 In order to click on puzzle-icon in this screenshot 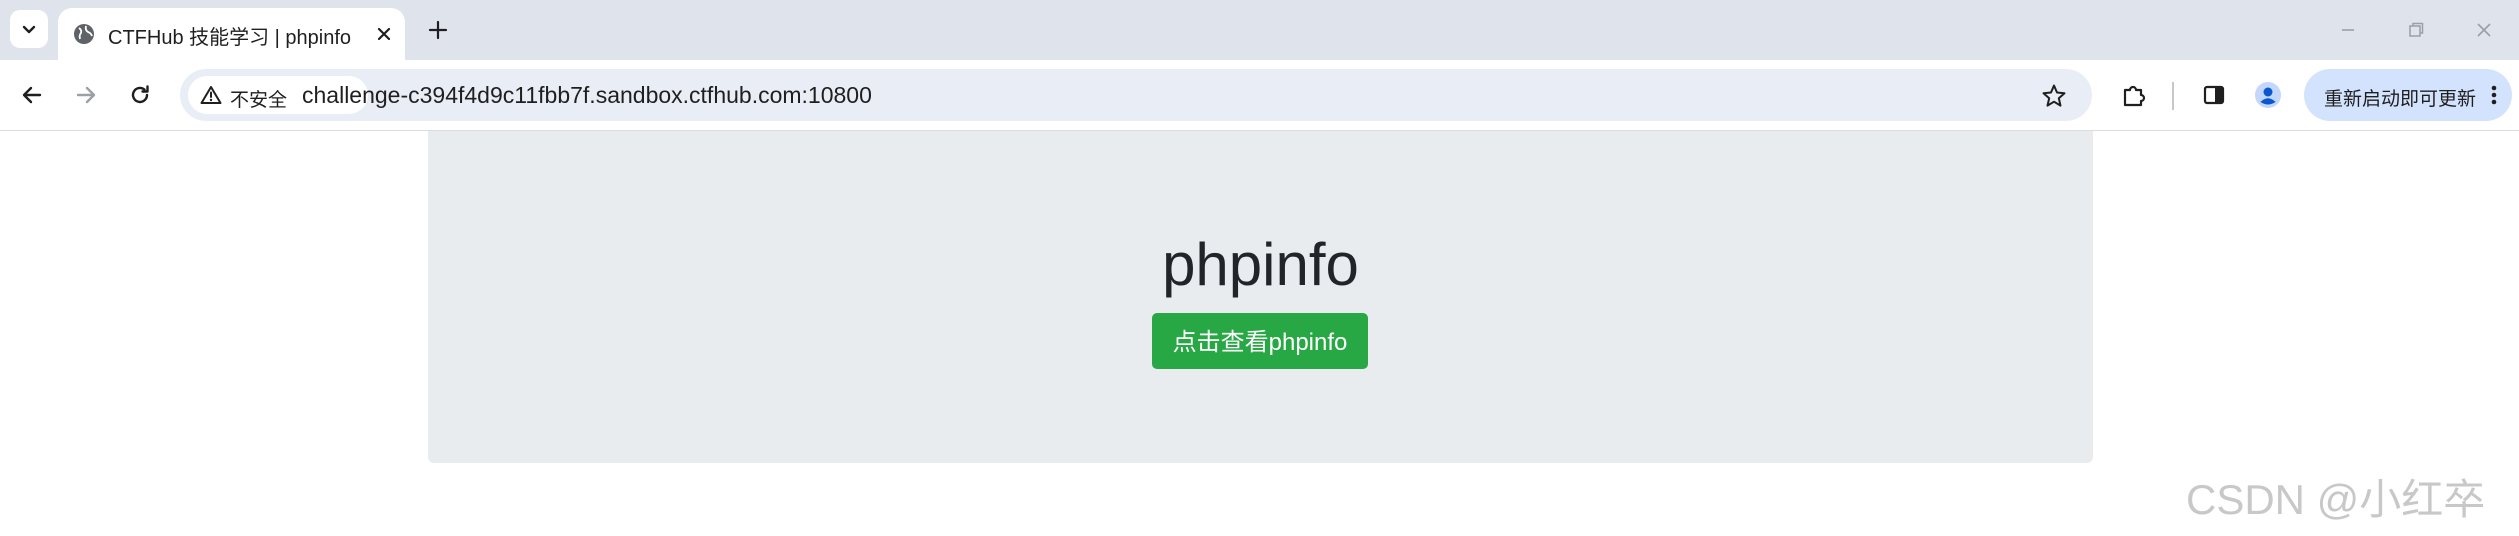, I will do `click(2134, 96)`.